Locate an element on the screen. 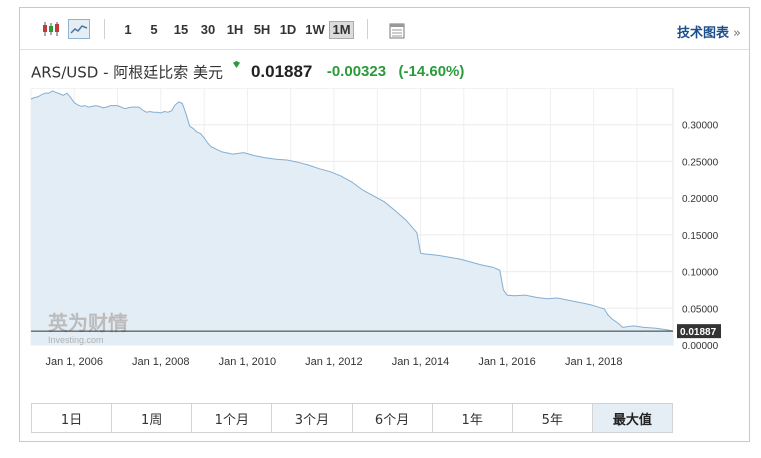  x-tick-label: Jan 1, 2018 is located at coordinates (594, 362).